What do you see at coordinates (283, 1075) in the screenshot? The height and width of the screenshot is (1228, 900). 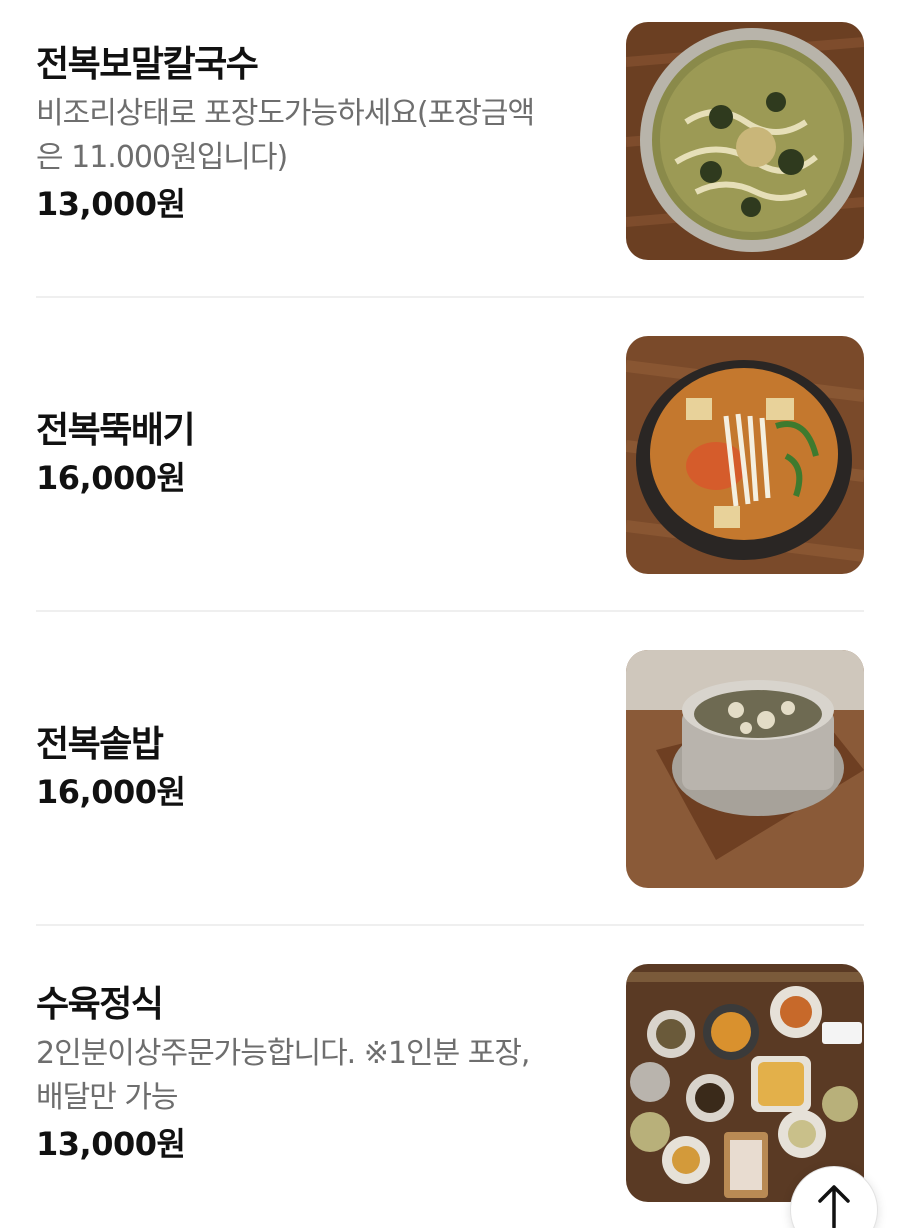 I see `menu-item-description: 2인분이상주문가능합니다. ※1인분 포장, 배달만 가능` at bounding box center [283, 1075].